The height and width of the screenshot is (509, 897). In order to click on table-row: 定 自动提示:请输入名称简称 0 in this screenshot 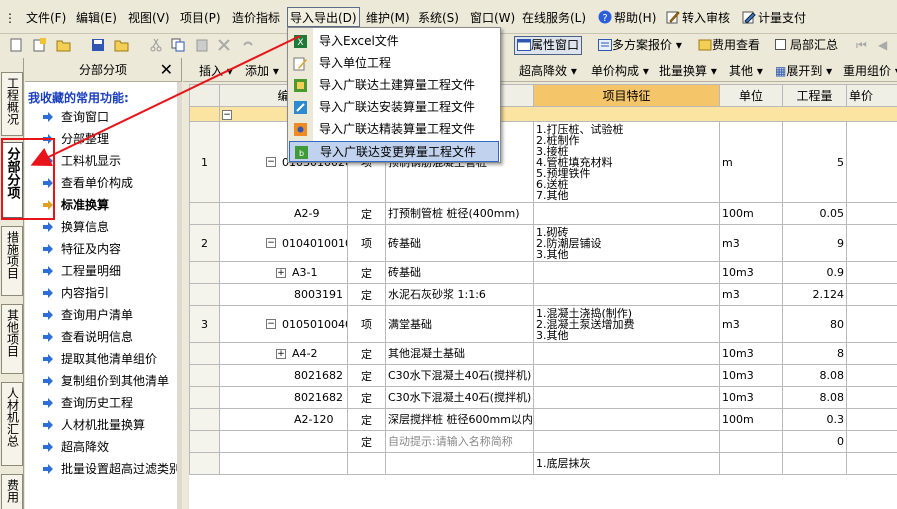, I will do `click(543, 441)`.